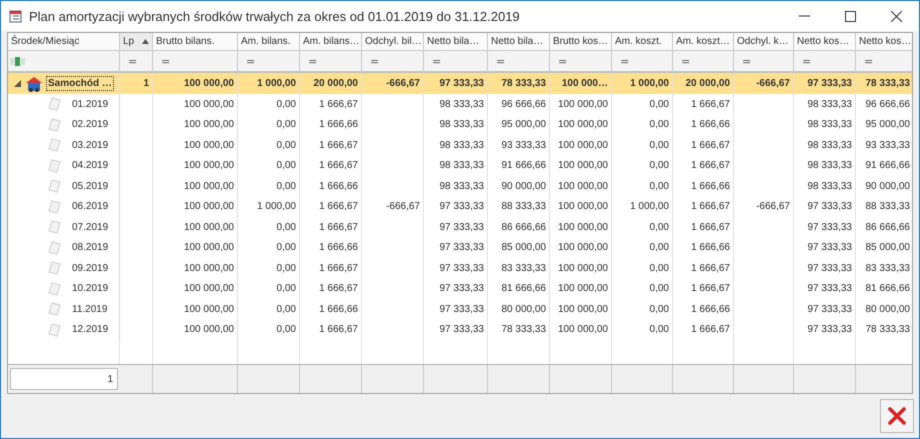  What do you see at coordinates (90, 104) in the screenshot?
I see `month-label: 01.2019` at bounding box center [90, 104].